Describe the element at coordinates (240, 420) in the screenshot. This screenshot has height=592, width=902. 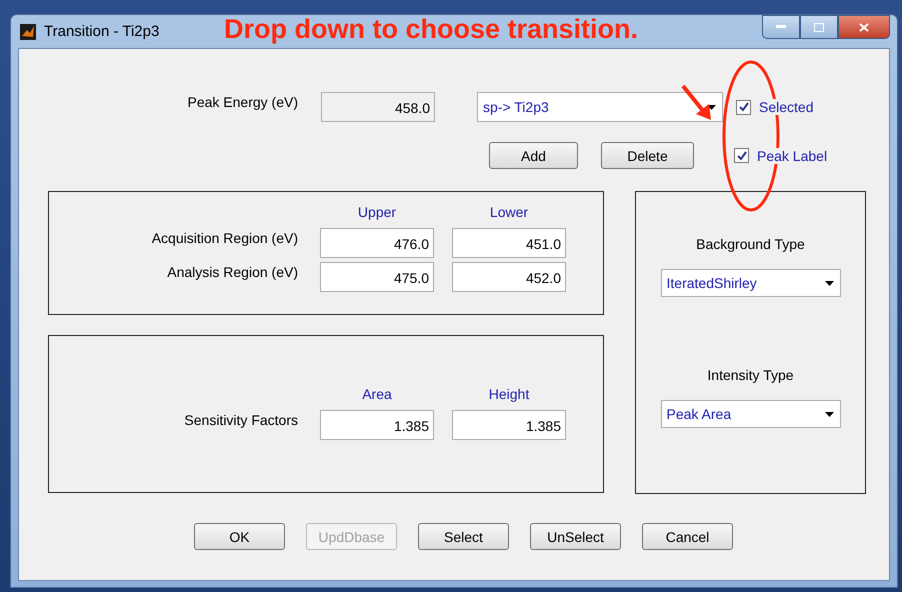
I see `field-label: Sensitivity Factors` at that location.